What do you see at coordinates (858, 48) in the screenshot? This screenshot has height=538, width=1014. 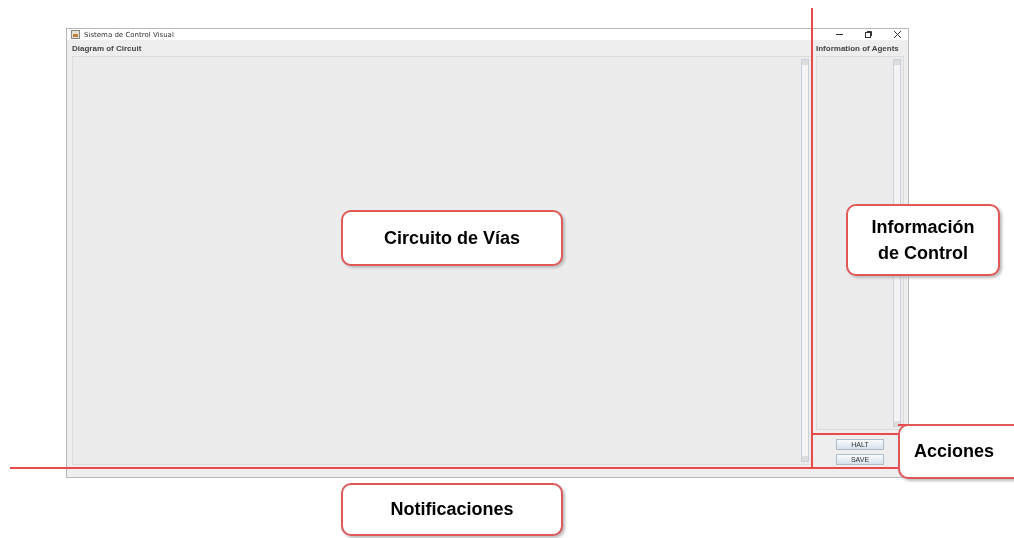 I see `panel-label: Information of Agents` at bounding box center [858, 48].